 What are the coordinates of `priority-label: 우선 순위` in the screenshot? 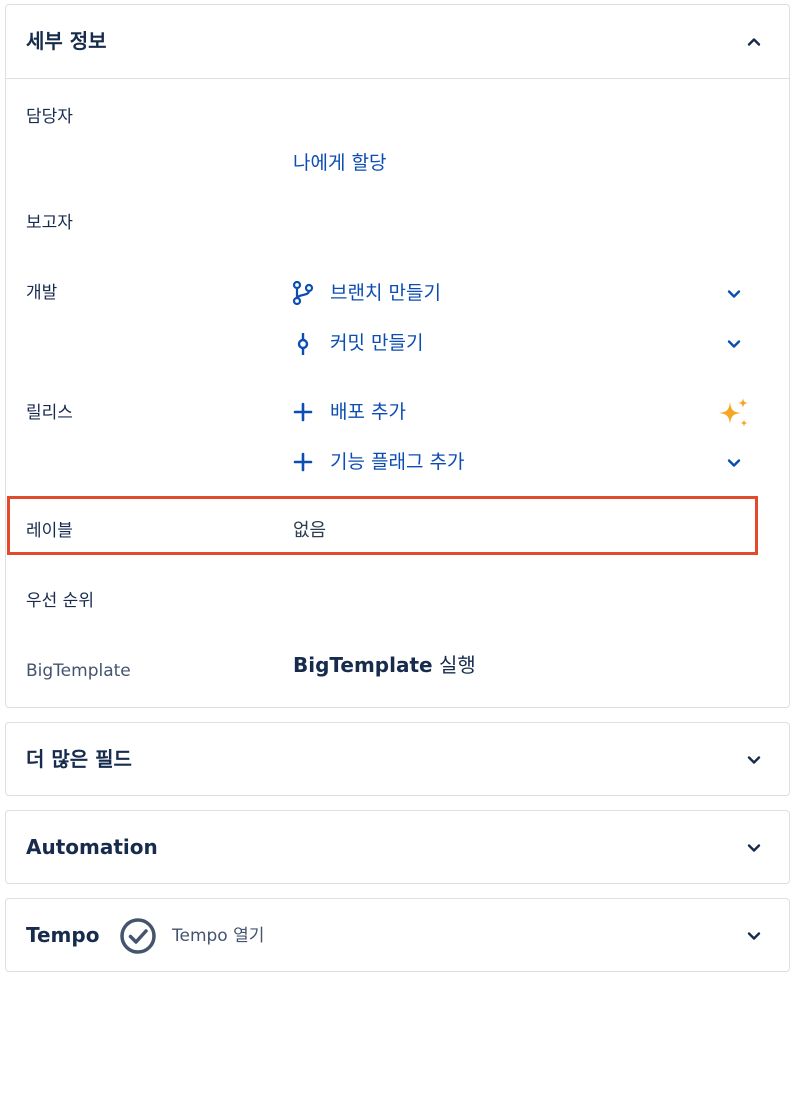 It's located at (60, 601).